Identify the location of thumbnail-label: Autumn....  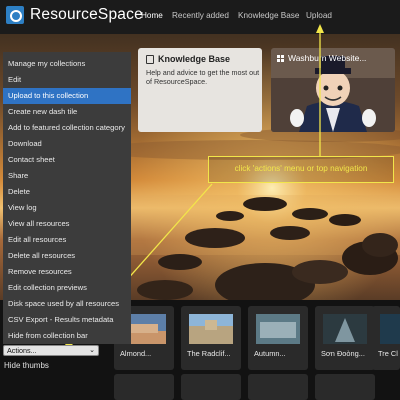
(270, 353).